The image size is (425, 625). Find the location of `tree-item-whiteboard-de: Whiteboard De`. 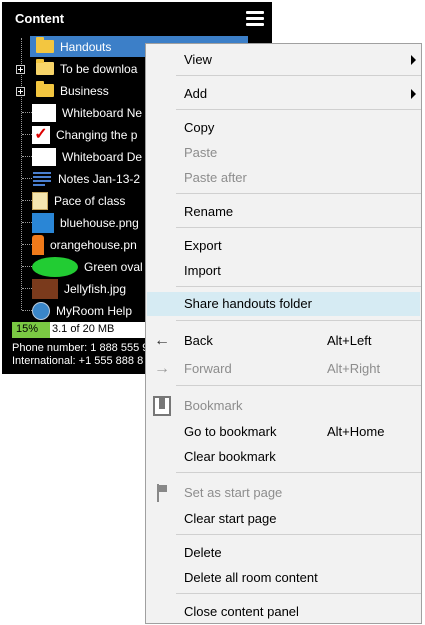

tree-item-whiteboard-de: Whiteboard De is located at coordinates (90, 156).